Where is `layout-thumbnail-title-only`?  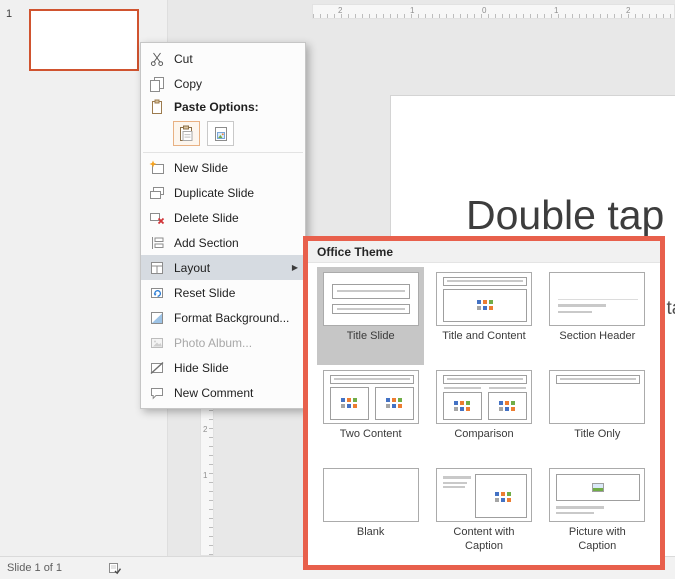 layout-thumbnail-title-only is located at coordinates (597, 397).